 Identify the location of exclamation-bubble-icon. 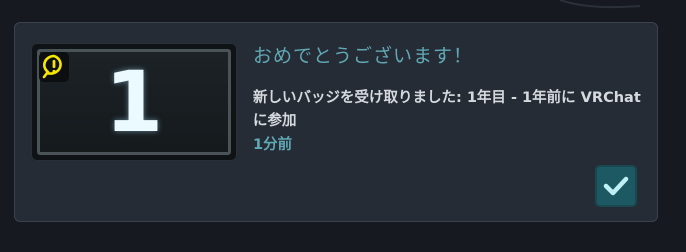
(54, 67).